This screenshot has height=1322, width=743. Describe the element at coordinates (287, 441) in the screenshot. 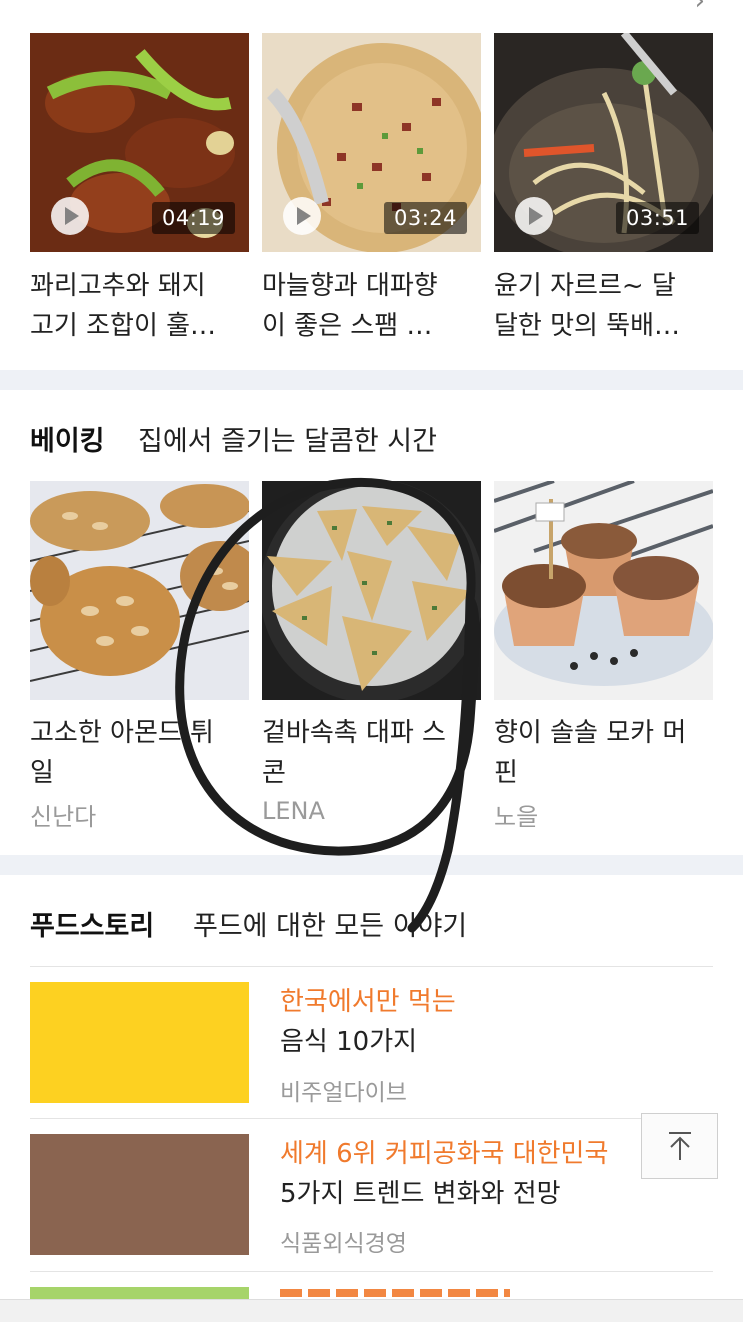

I see `section-subtitle-baking: 집에서 즐기는 달콤한 시간` at that location.